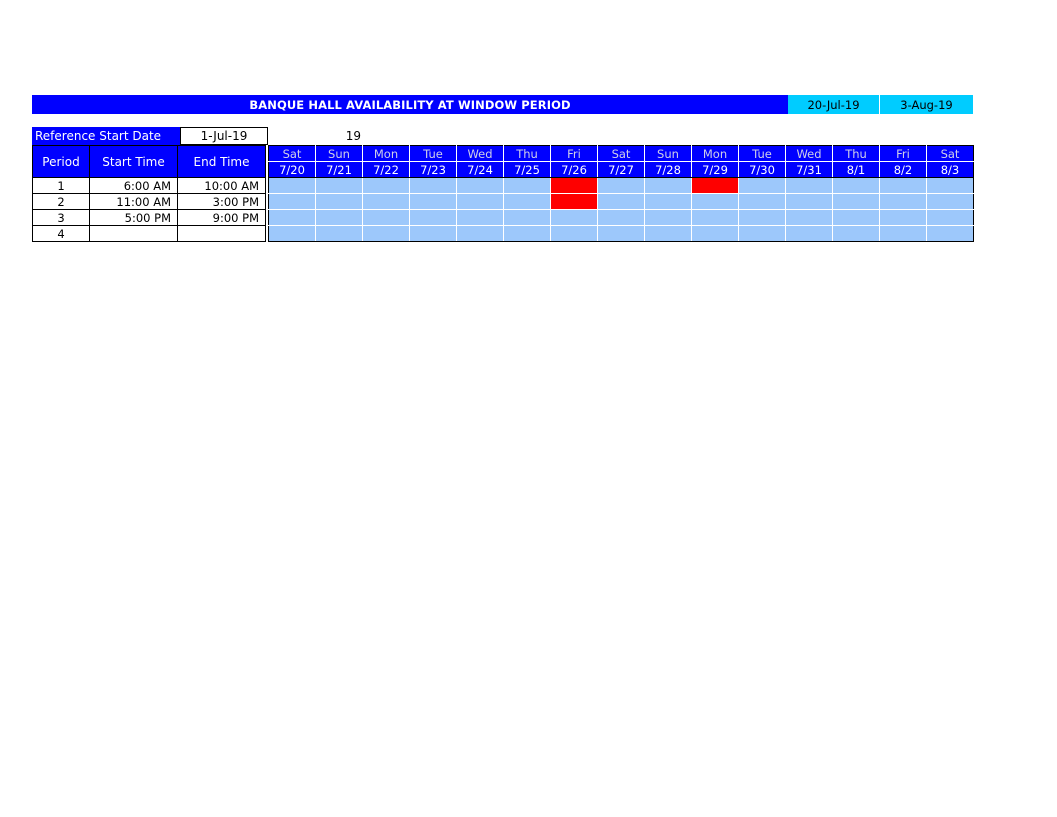 This screenshot has height=817, width=1057. Describe the element at coordinates (221, 233) in the screenshot. I see `end-time-cell` at that location.